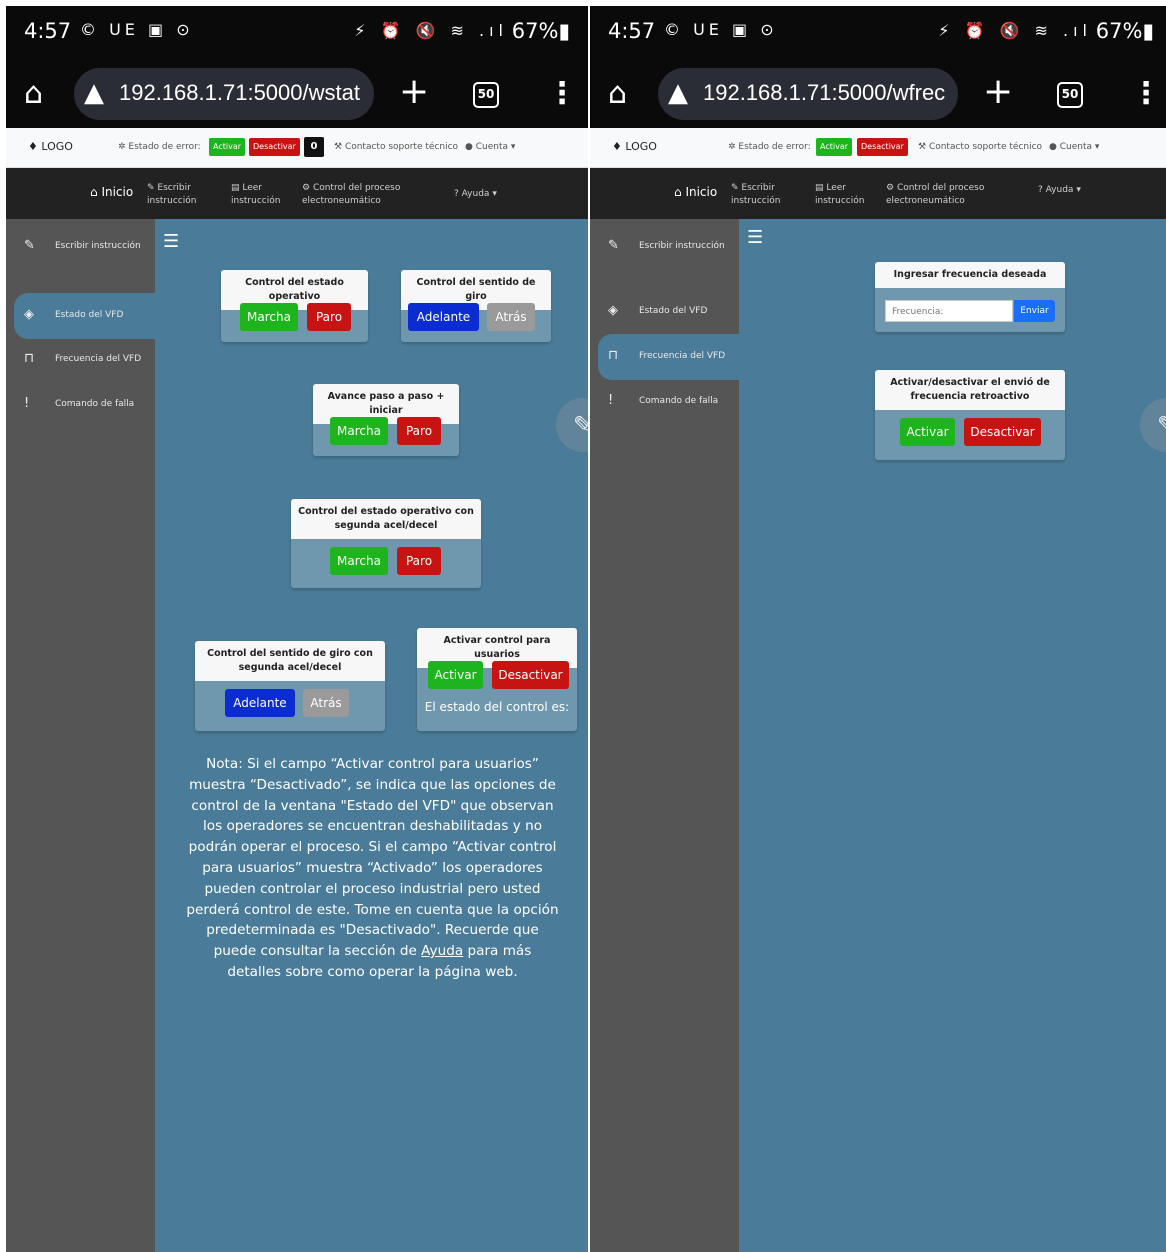 The height and width of the screenshot is (1252, 1166). Describe the element at coordinates (497, 707) in the screenshot. I see `control-state-text: El estado del control es:` at that location.